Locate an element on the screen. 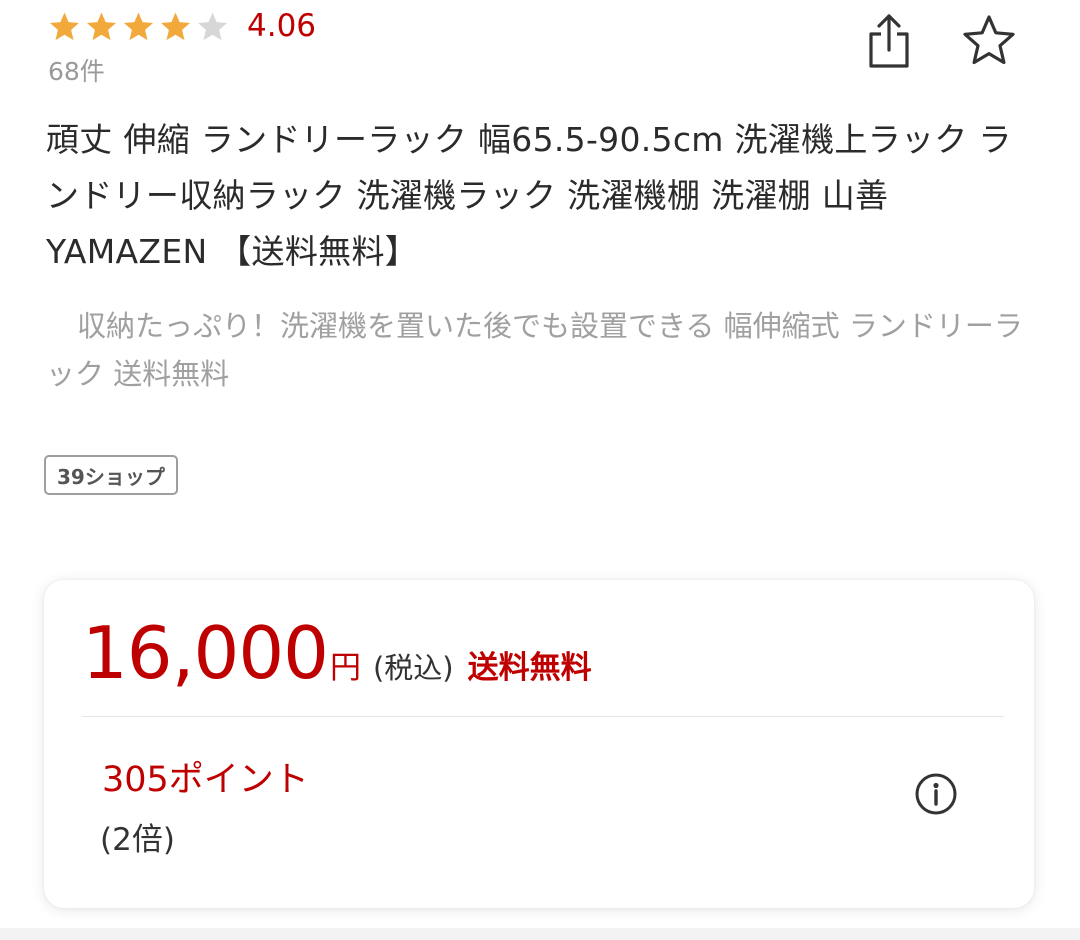  share-button is located at coordinates (889, 41).